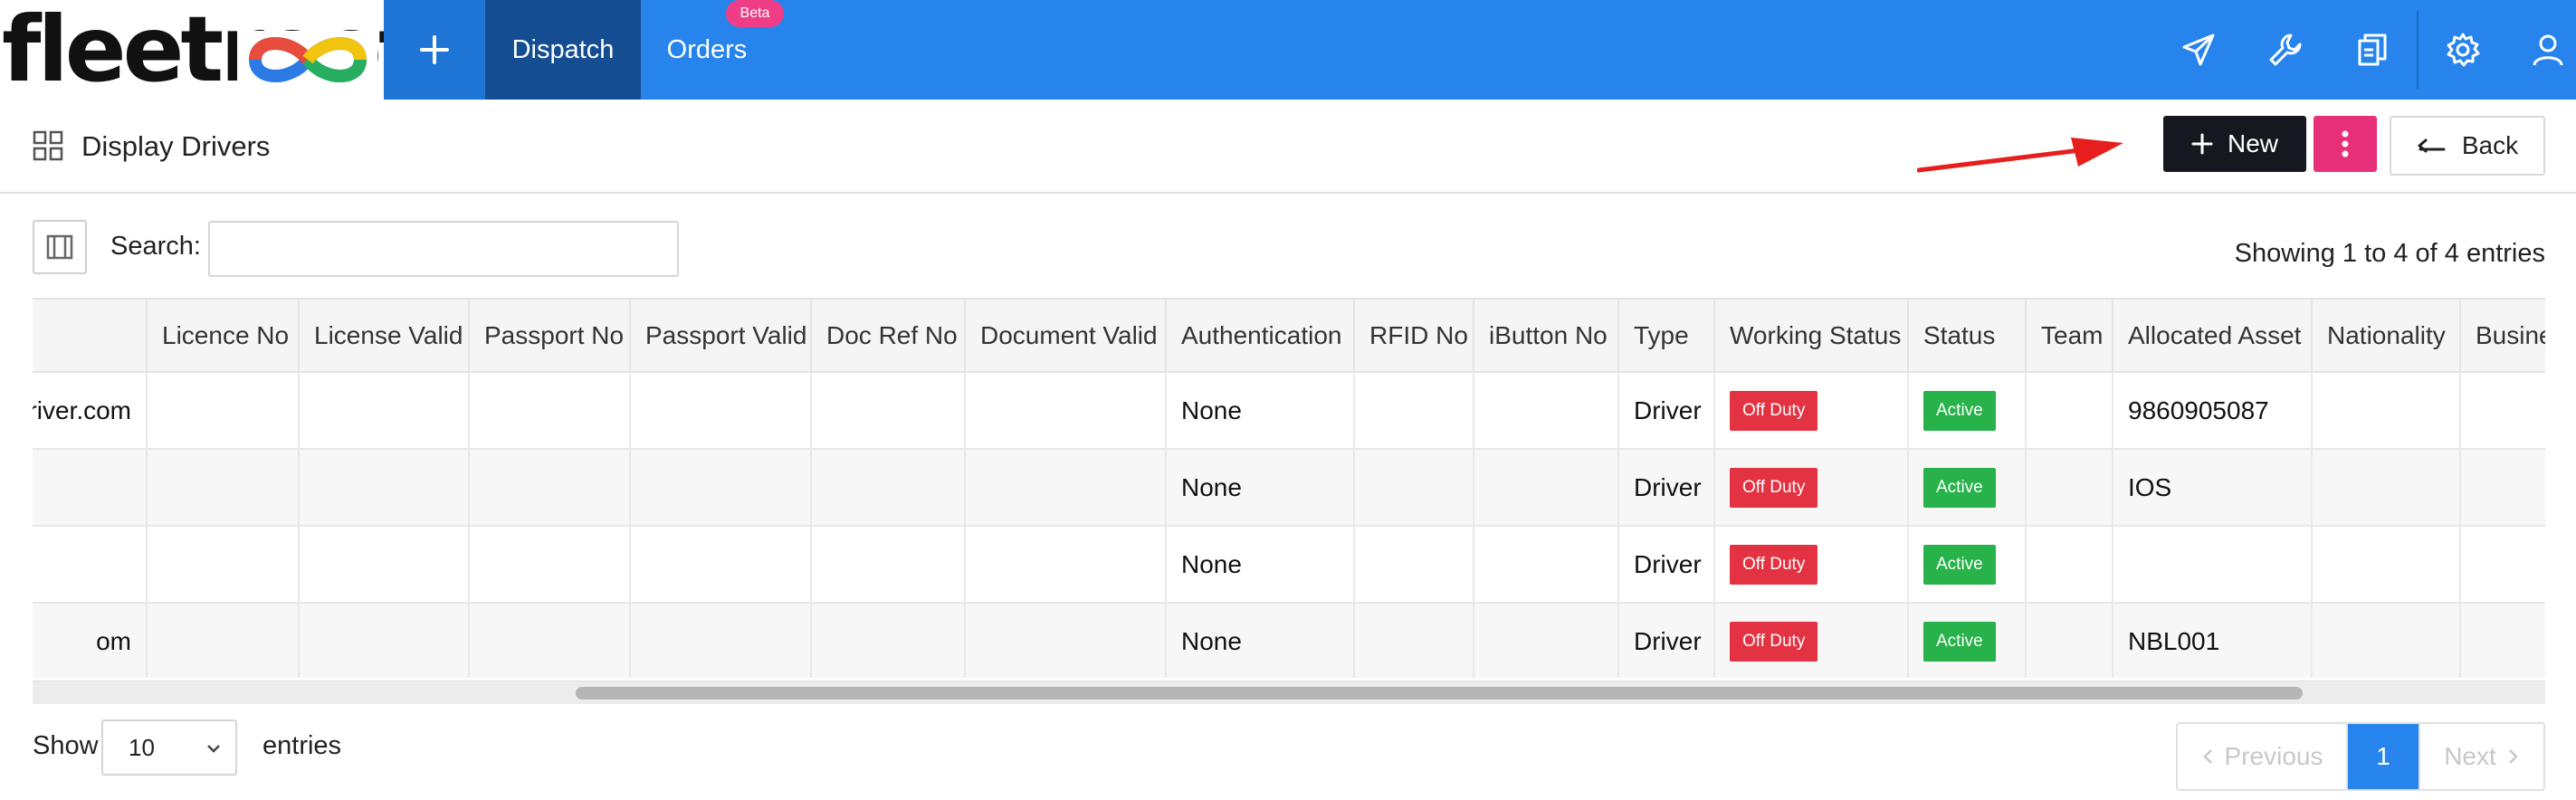 The image size is (2576, 800). What do you see at coordinates (2490, 145) in the screenshot?
I see `back-button-label: Back` at bounding box center [2490, 145].